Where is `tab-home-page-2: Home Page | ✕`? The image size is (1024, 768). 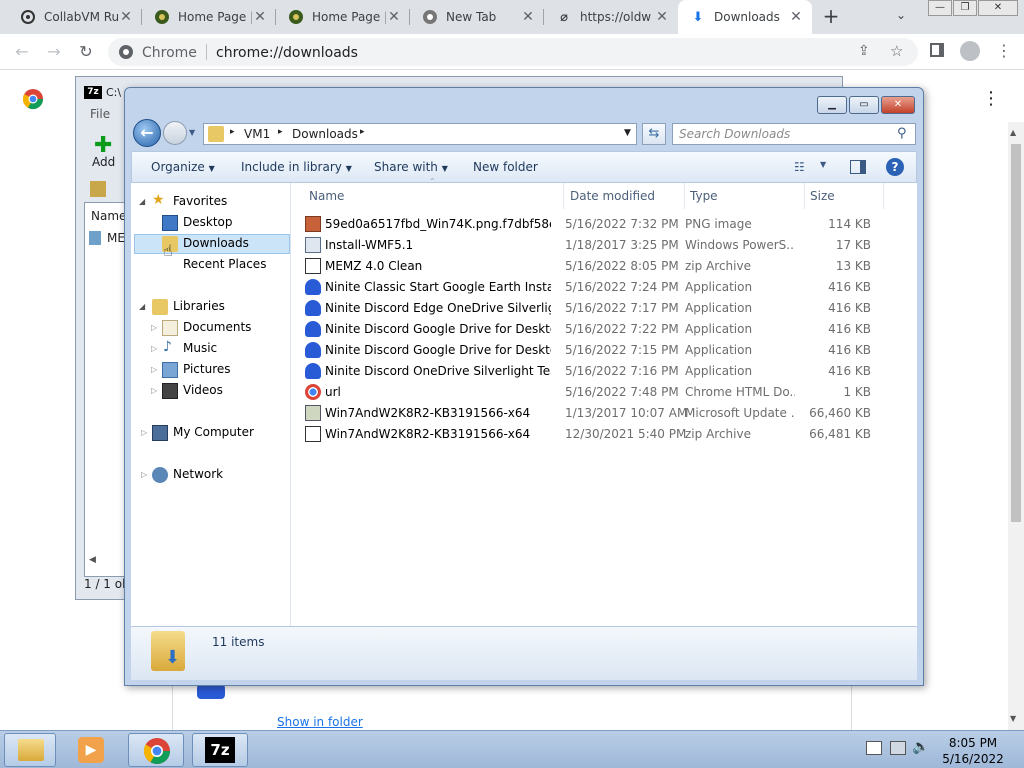
tab-home-page-2: Home Page | ✕ is located at coordinates (343, 17).